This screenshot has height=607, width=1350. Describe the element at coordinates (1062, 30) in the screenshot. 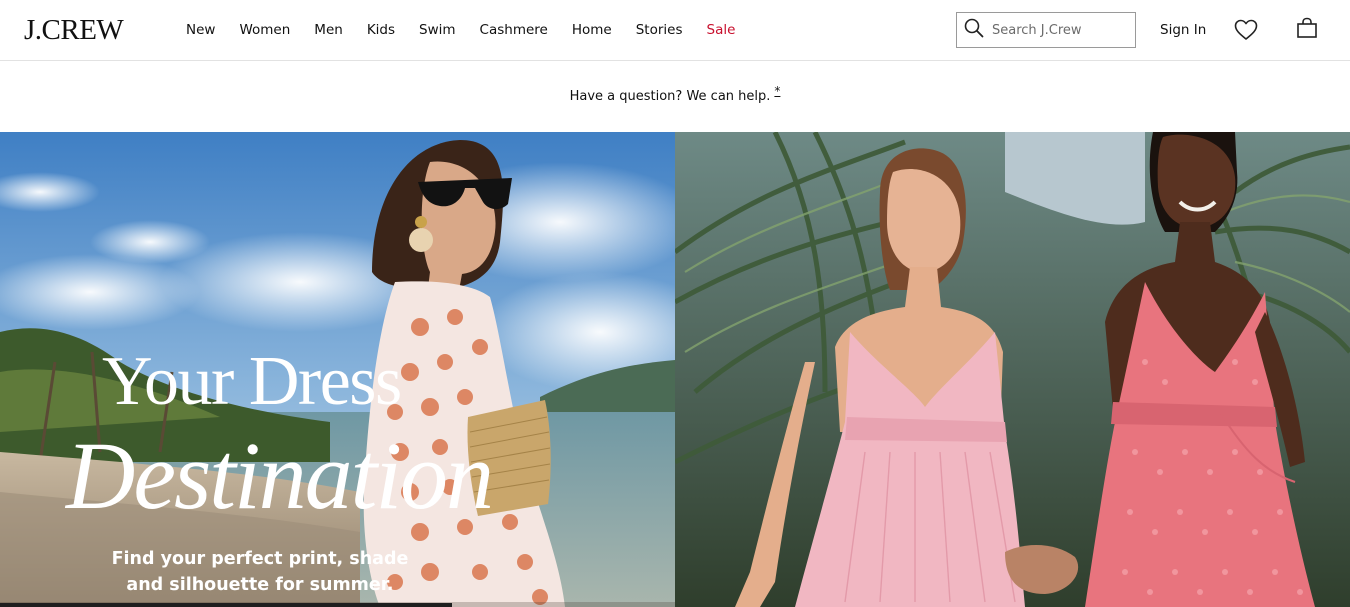

I see `search-input` at that location.